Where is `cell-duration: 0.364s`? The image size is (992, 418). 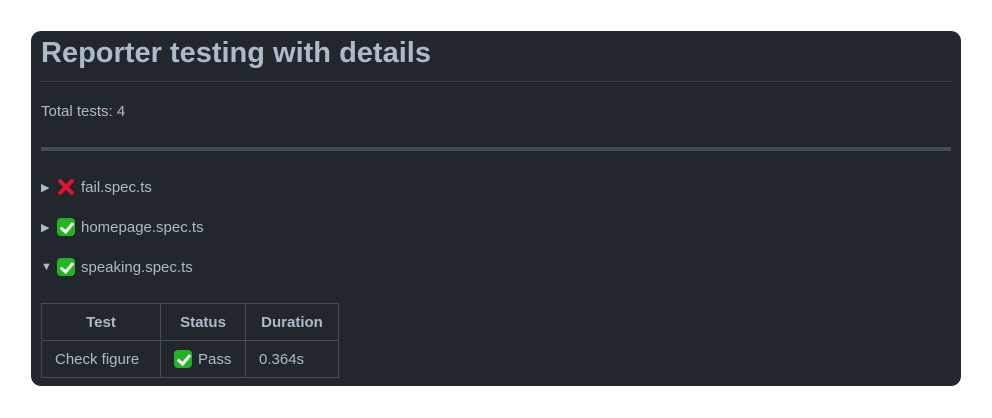 cell-duration: 0.364s is located at coordinates (292, 359).